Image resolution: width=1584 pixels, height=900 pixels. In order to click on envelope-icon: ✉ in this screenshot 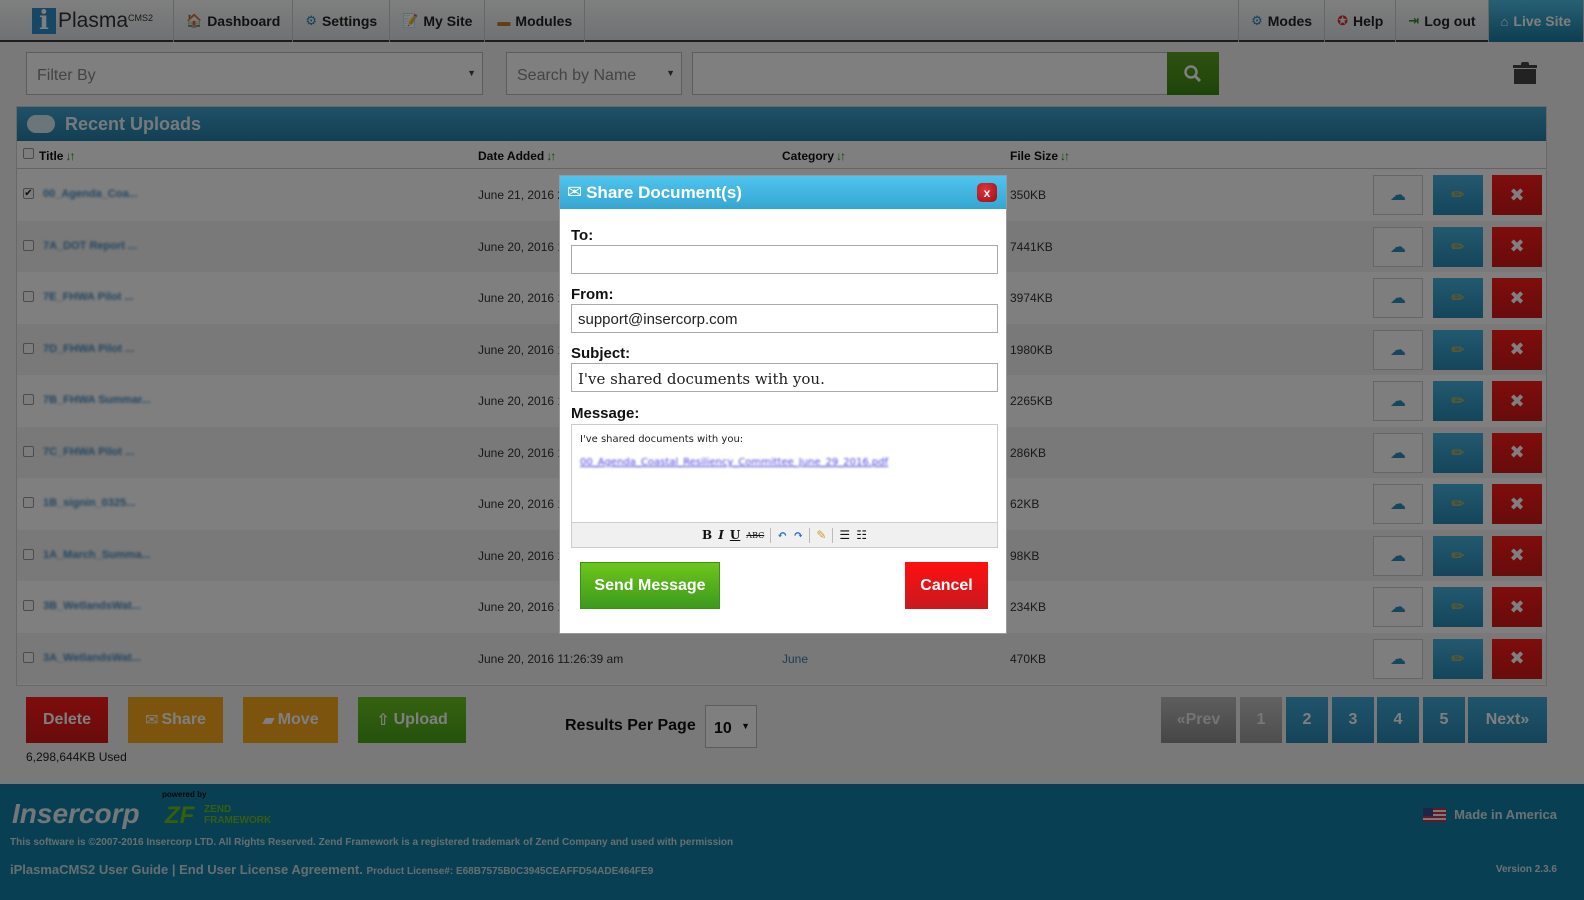, I will do `click(575, 192)`.